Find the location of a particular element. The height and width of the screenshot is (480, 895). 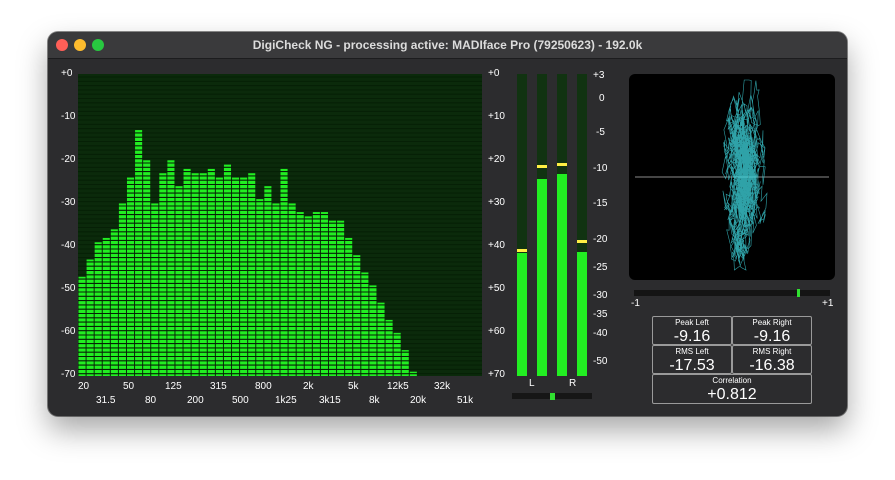

spectrum-y-label-right: +60 is located at coordinates (496, 331).